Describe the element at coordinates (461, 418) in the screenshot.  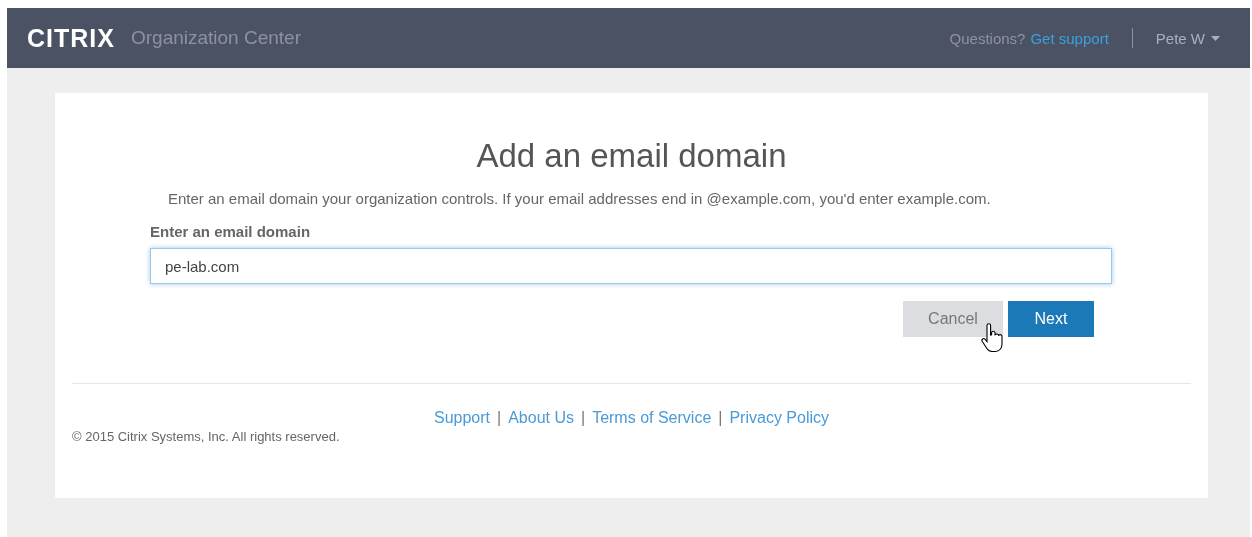
I see `footer-link: Support` at that location.